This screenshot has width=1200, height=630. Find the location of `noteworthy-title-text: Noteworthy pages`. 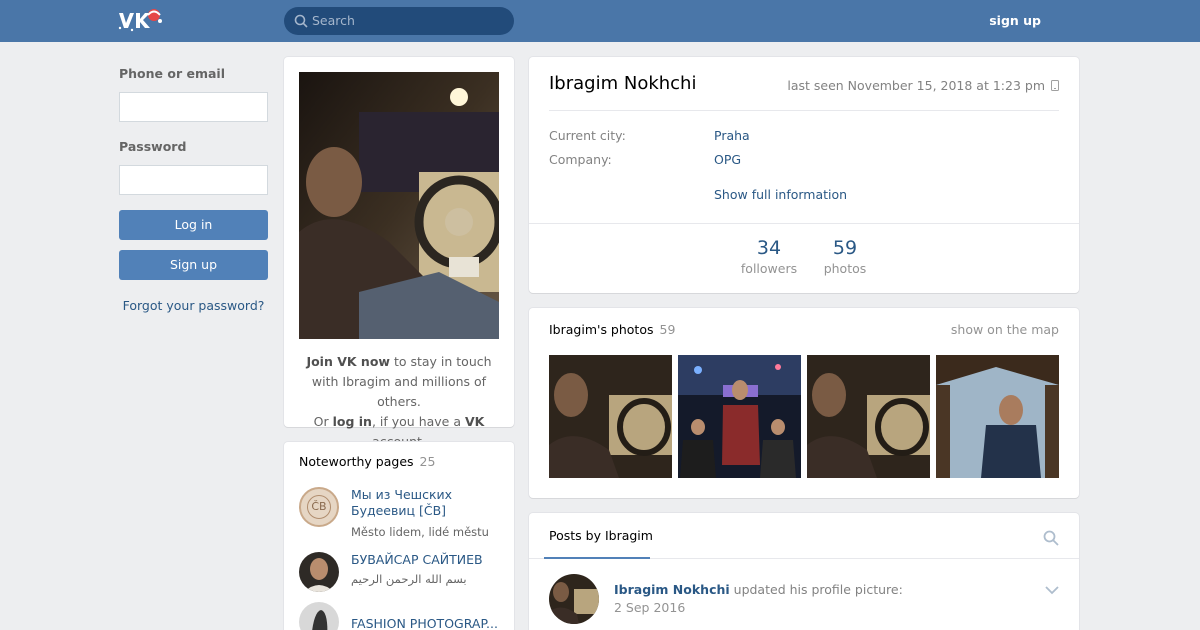

noteworthy-title-text: Noteworthy pages is located at coordinates (356, 461).